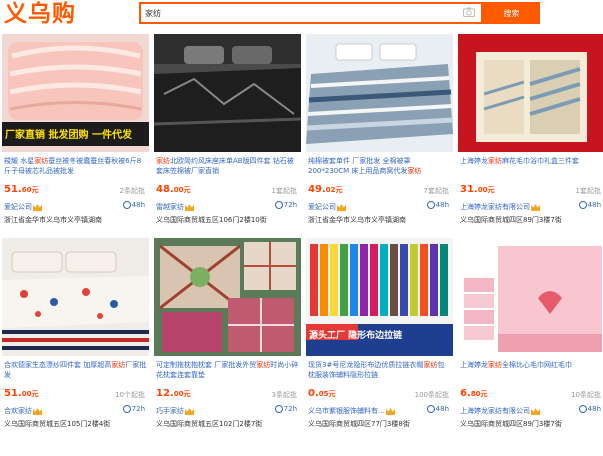 The image size is (603, 456). I want to click on shop-address: 义乌国际商贸城五区102门2楼7街, so click(209, 424).